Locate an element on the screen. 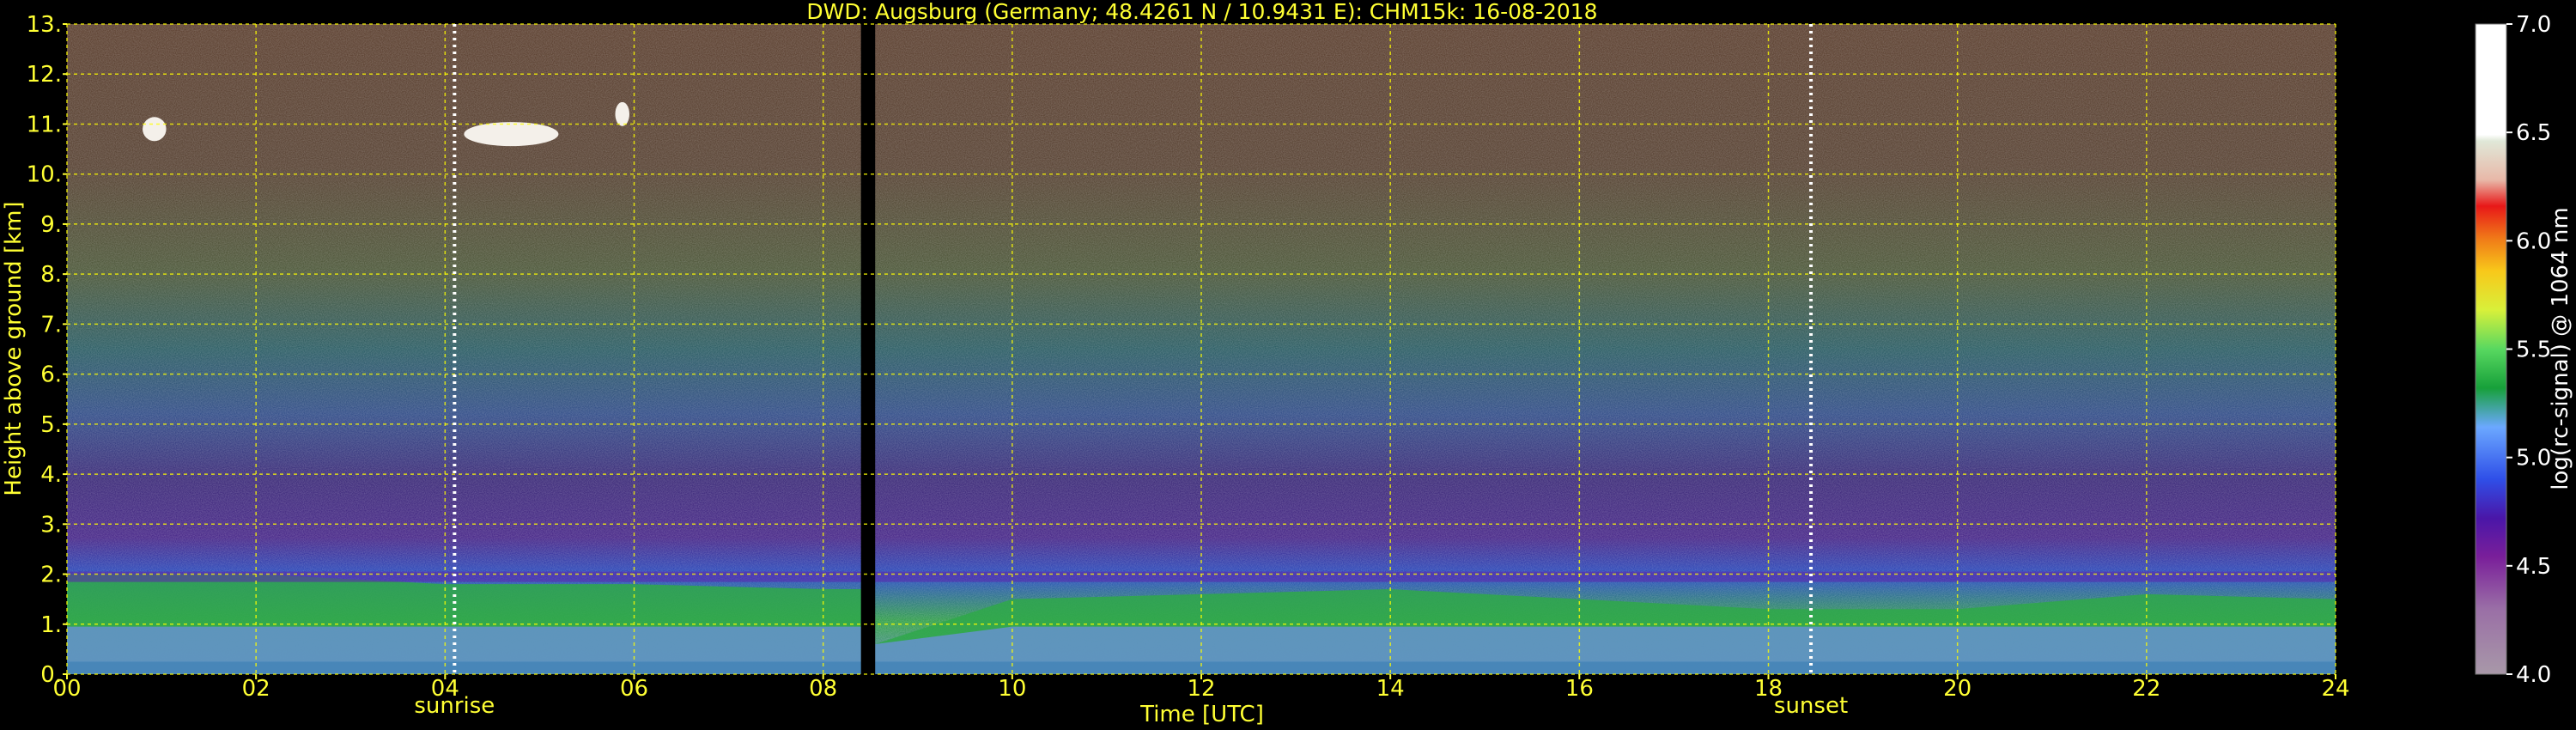  y-tick-label: 3. is located at coordinates (51, 525).